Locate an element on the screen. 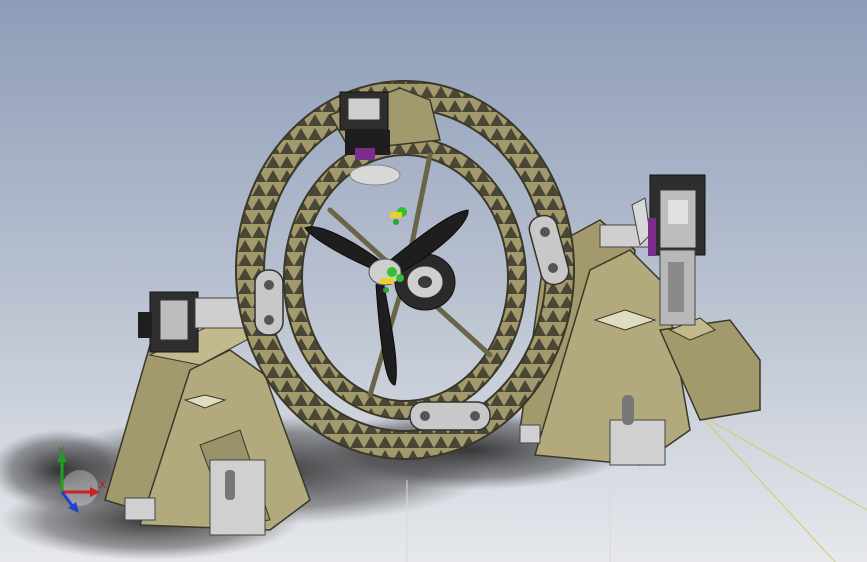 Image resolution: width=867 pixels, height=562 pixels. accent-bushing is located at coordinates (652, 237).